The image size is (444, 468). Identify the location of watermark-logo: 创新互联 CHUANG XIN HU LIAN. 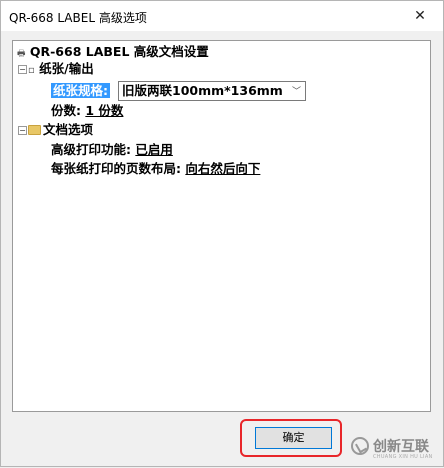
(394, 450).